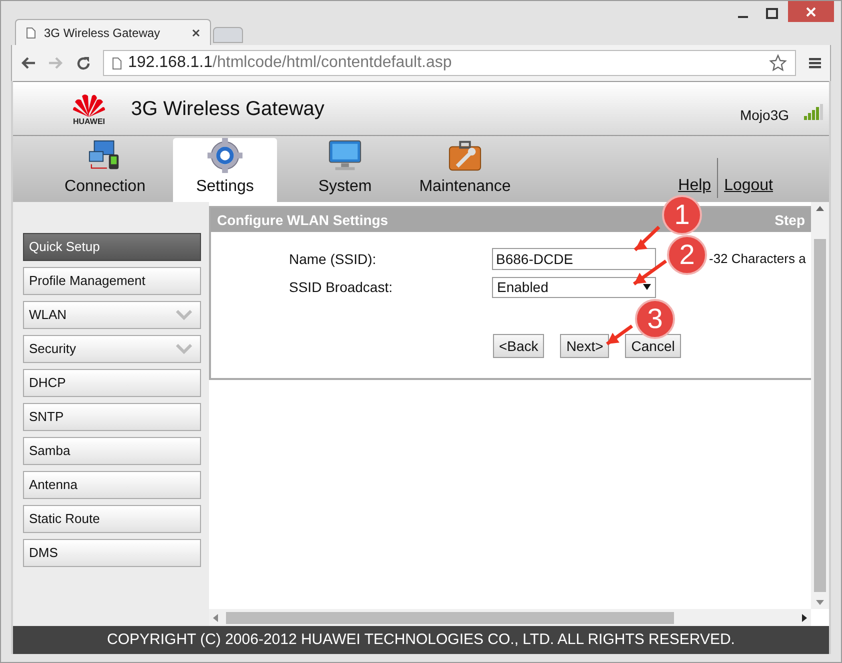  I want to click on panel-title: Configure WLAN Settings, so click(302, 220).